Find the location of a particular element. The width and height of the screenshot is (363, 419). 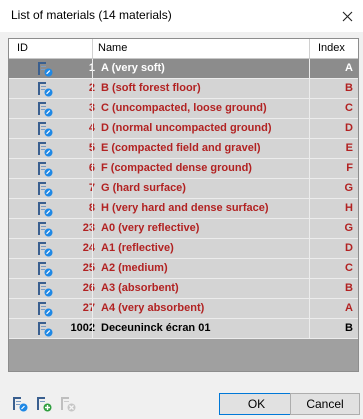

table-row: 5 E (compacted field and gravel) E is located at coordinates (183, 149).